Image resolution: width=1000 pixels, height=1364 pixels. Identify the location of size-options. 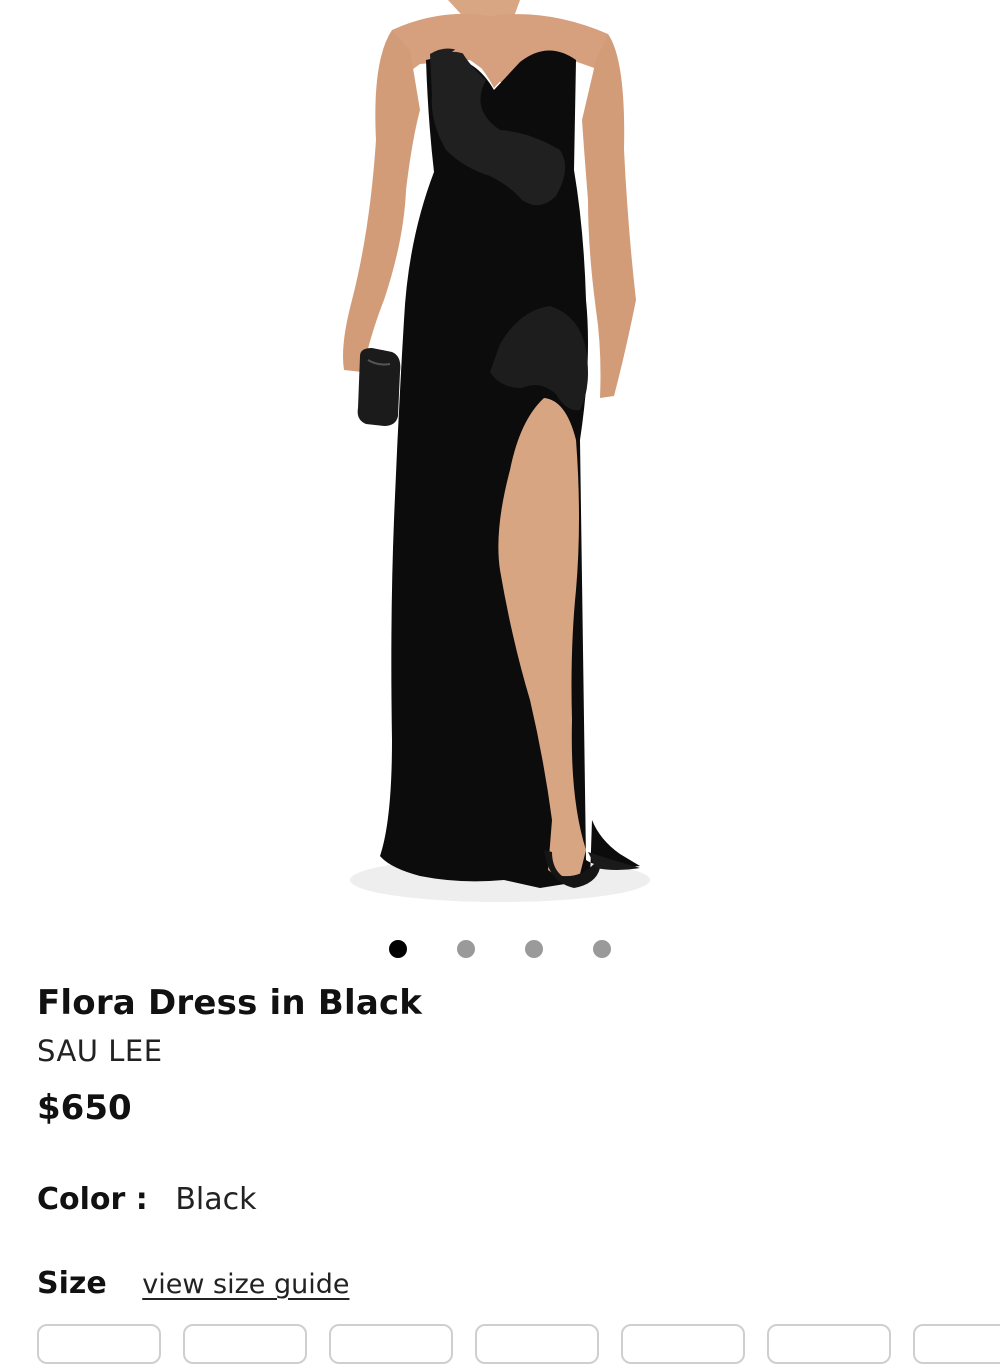
(518, 1344).